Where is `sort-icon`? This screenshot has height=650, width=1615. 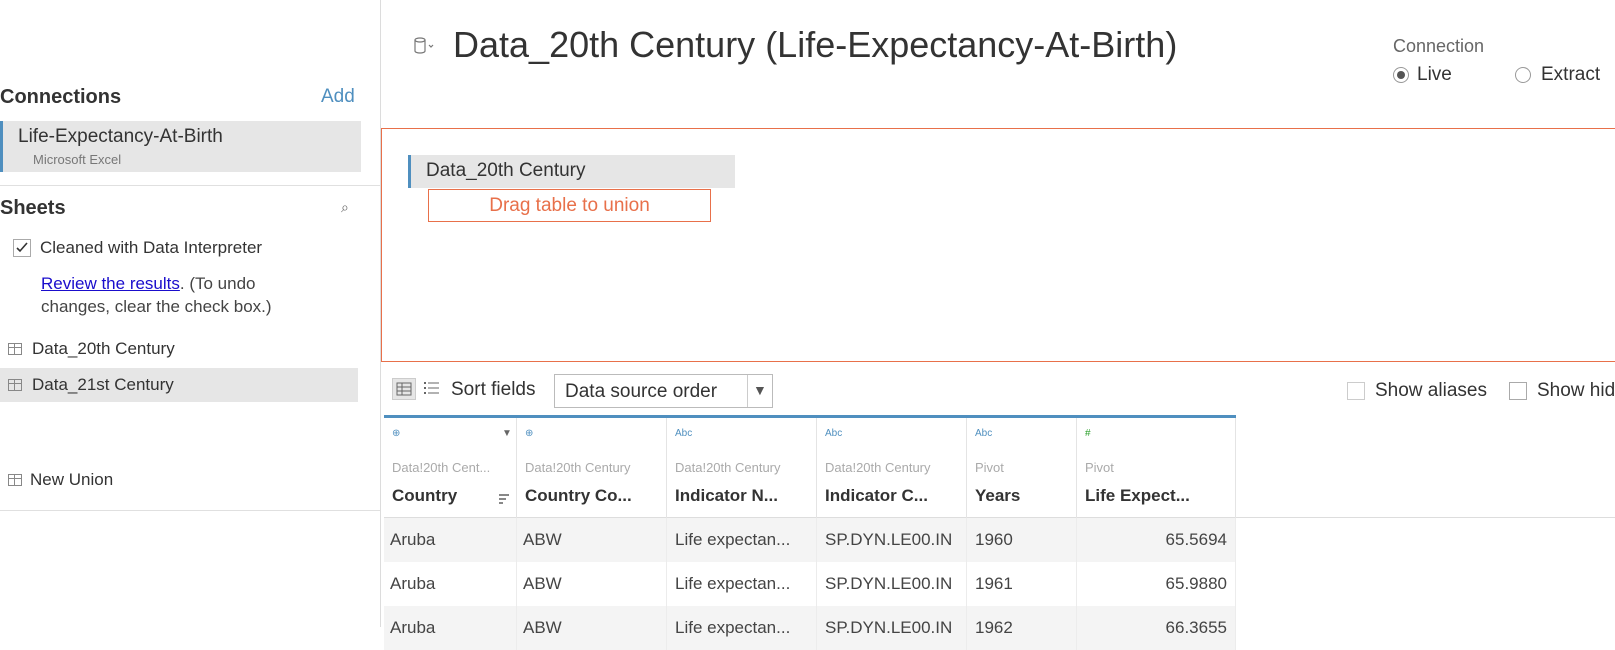 sort-icon is located at coordinates (504, 501).